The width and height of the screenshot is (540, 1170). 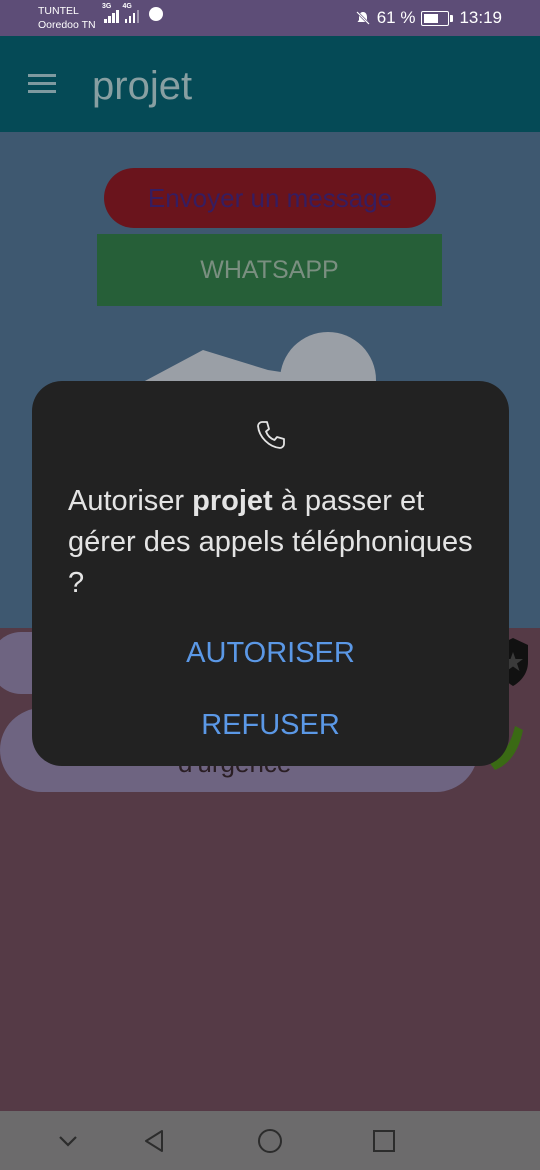 What do you see at coordinates (67, 18) in the screenshot?
I see `carrier-info: TUNTEL Ooredoo TN` at bounding box center [67, 18].